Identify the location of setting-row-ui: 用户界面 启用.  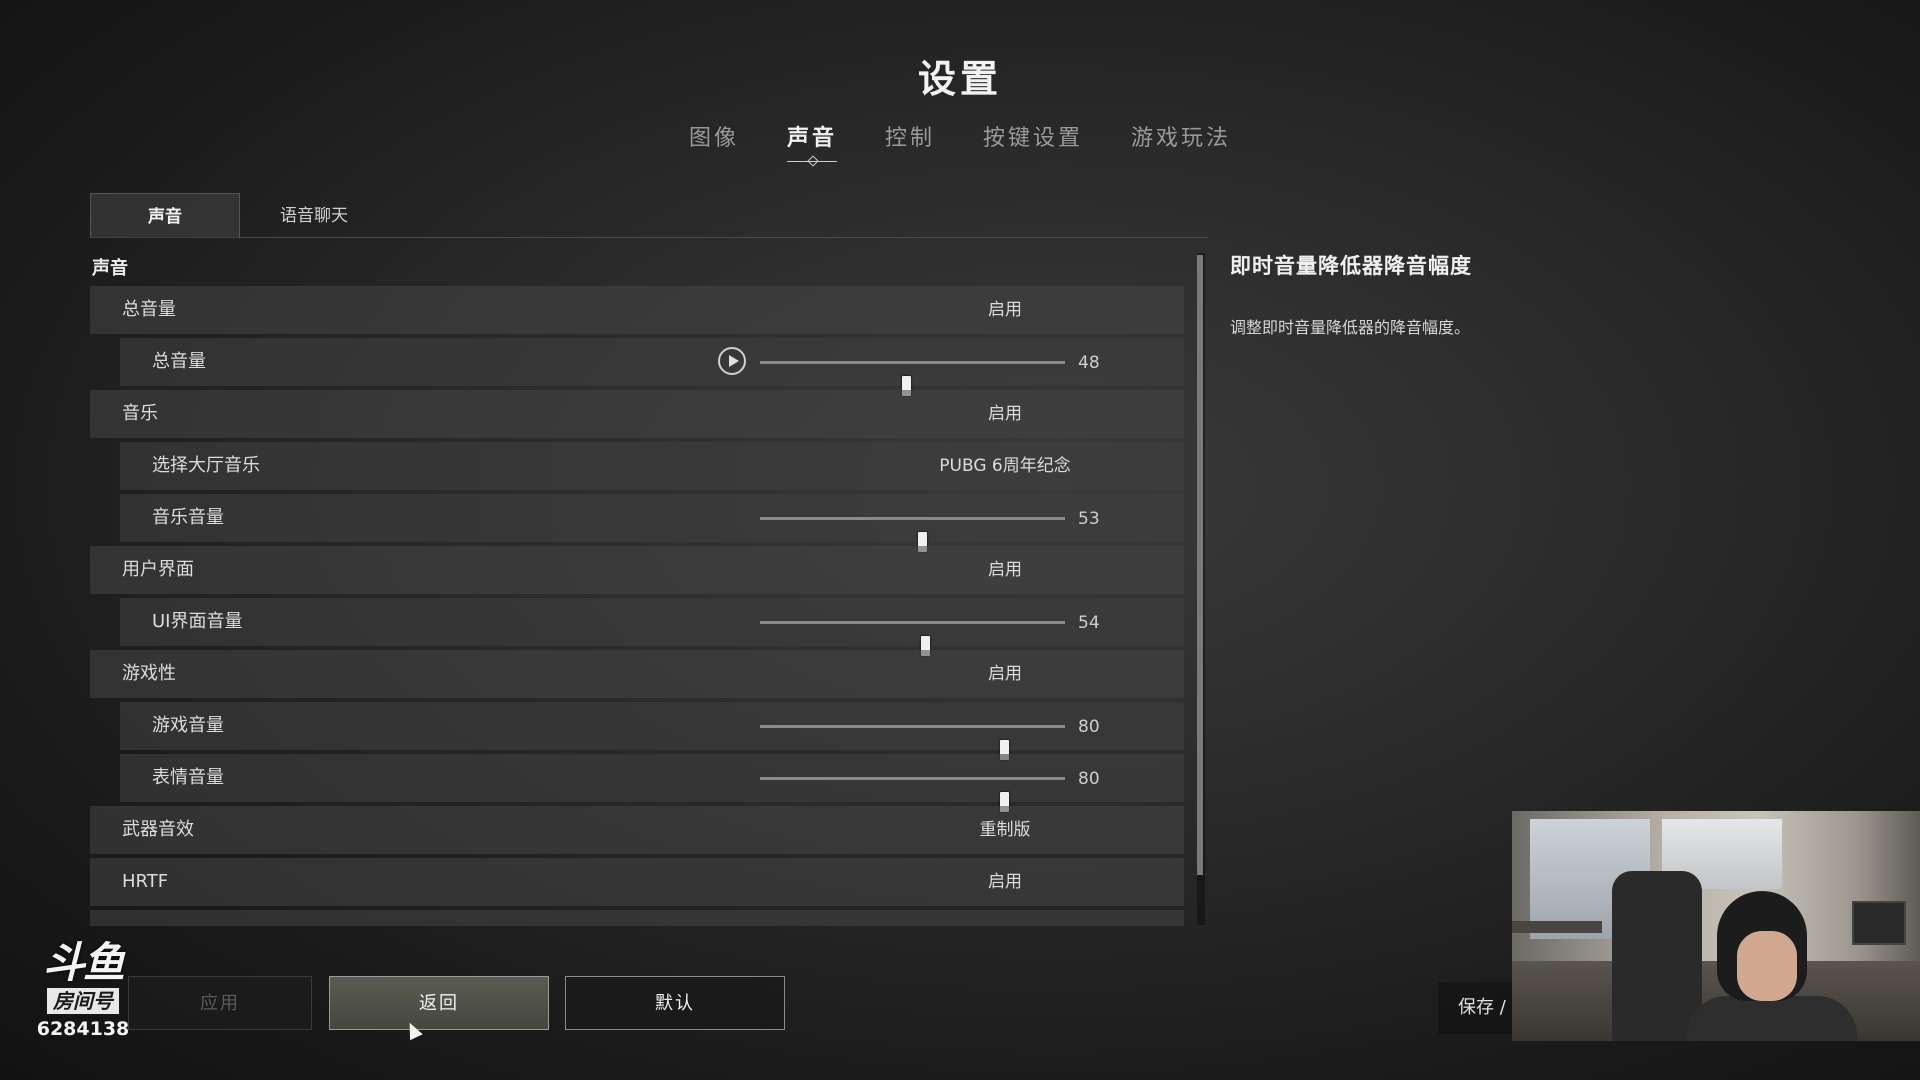
(637, 570).